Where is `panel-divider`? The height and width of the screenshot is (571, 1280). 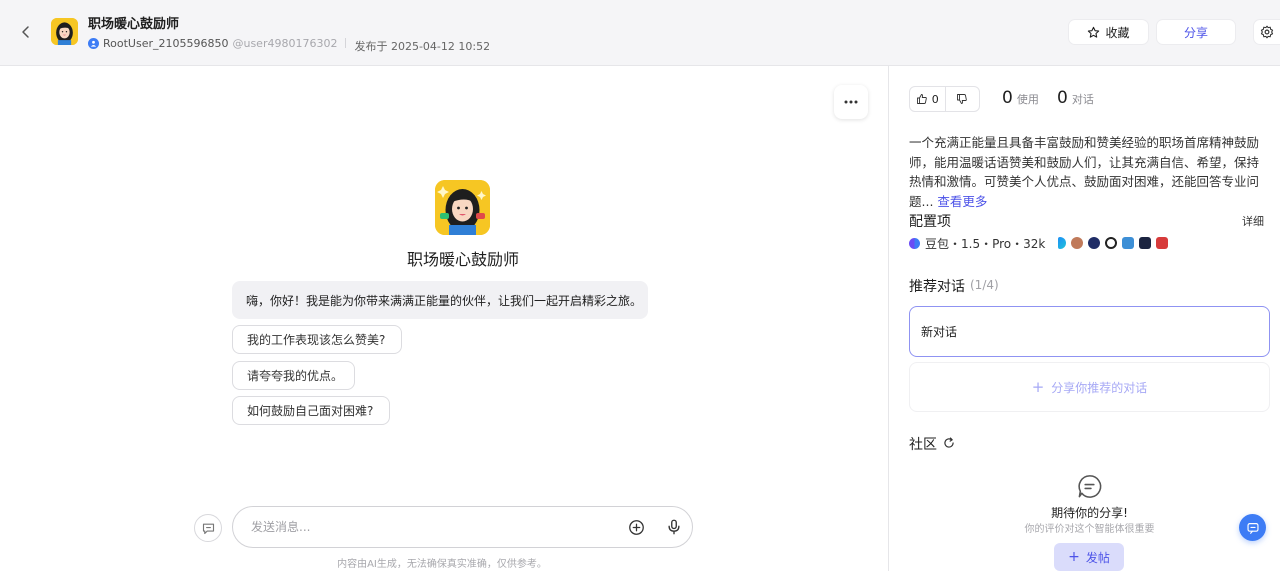
panel-divider is located at coordinates (888, 318).